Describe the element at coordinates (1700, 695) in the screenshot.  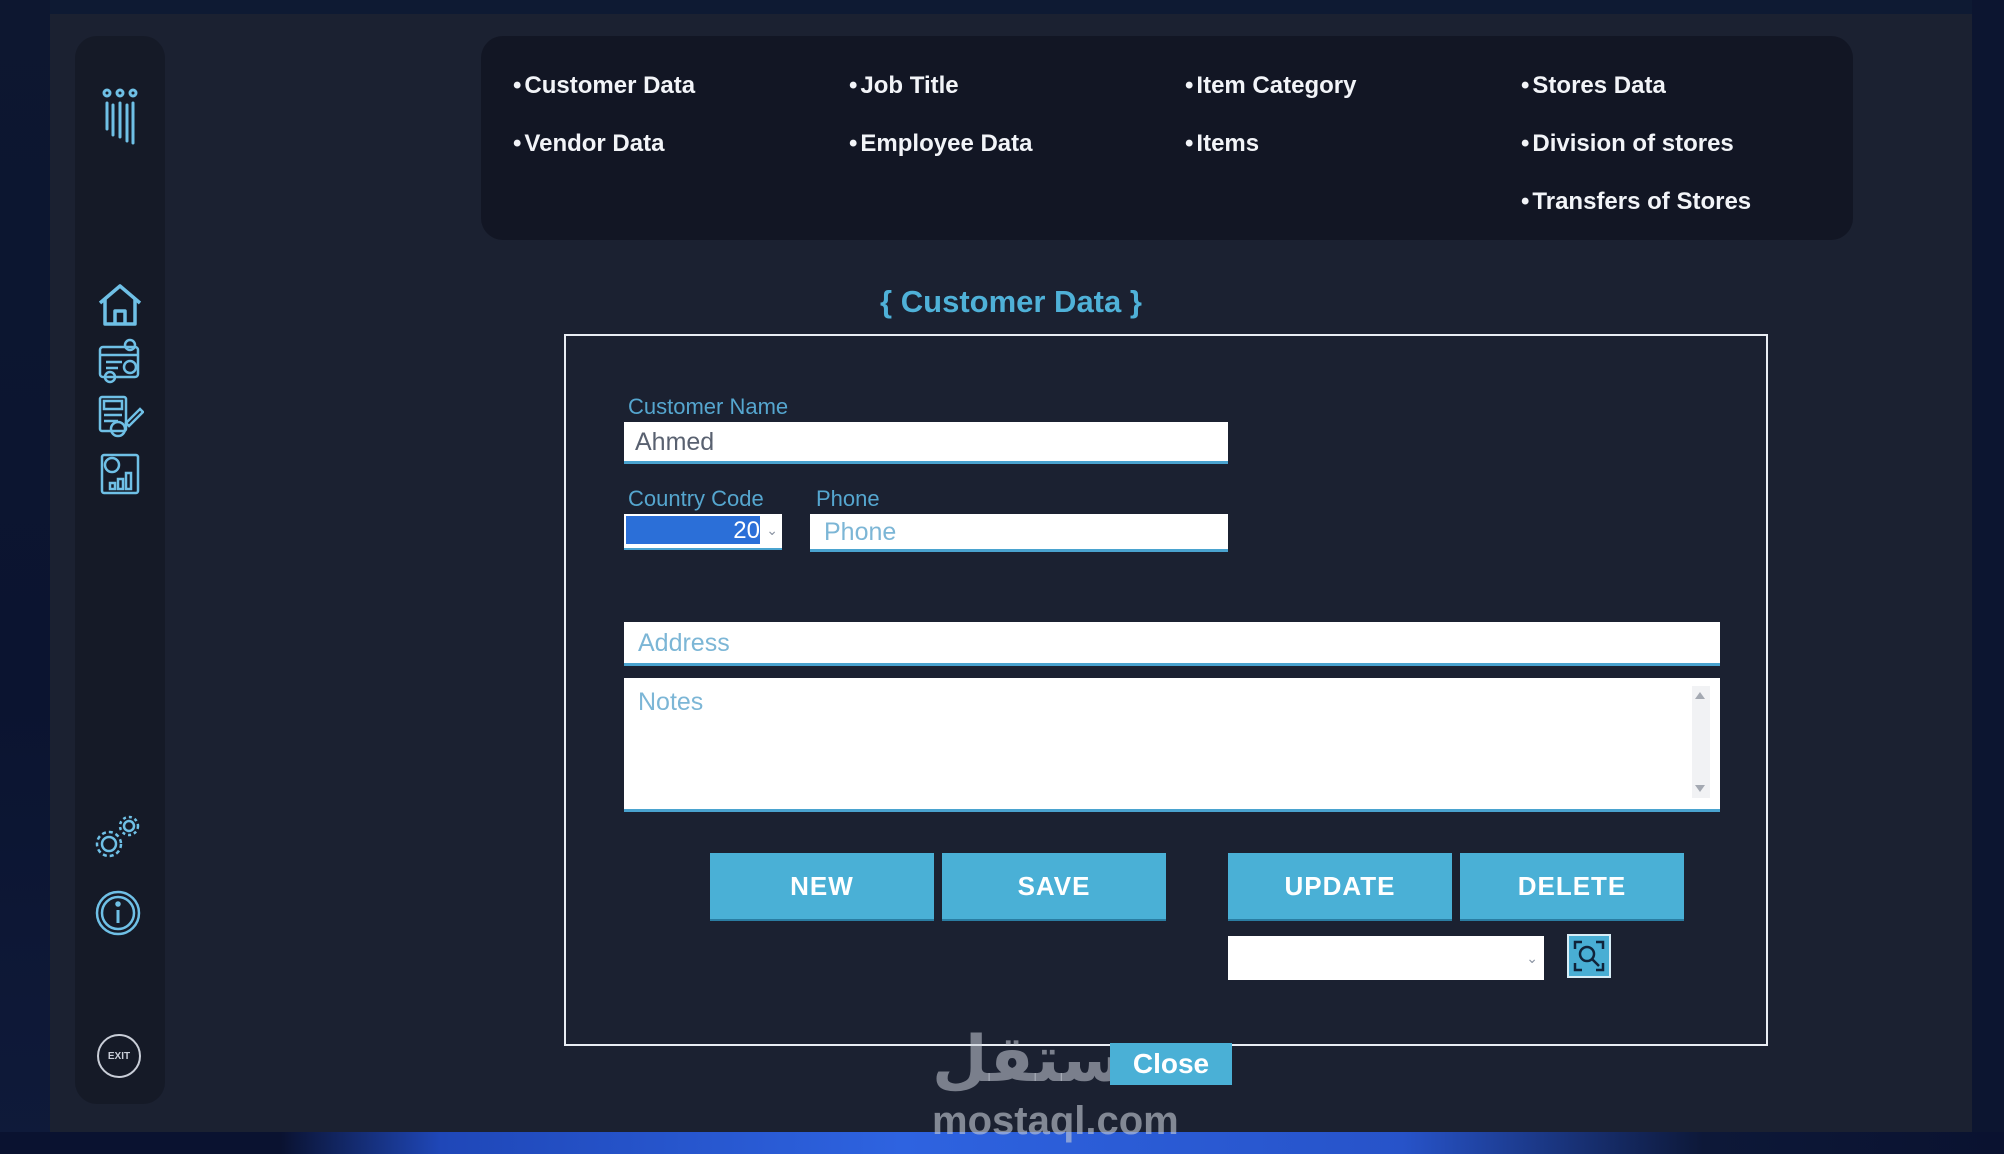
I see `scroll-up-icon` at that location.